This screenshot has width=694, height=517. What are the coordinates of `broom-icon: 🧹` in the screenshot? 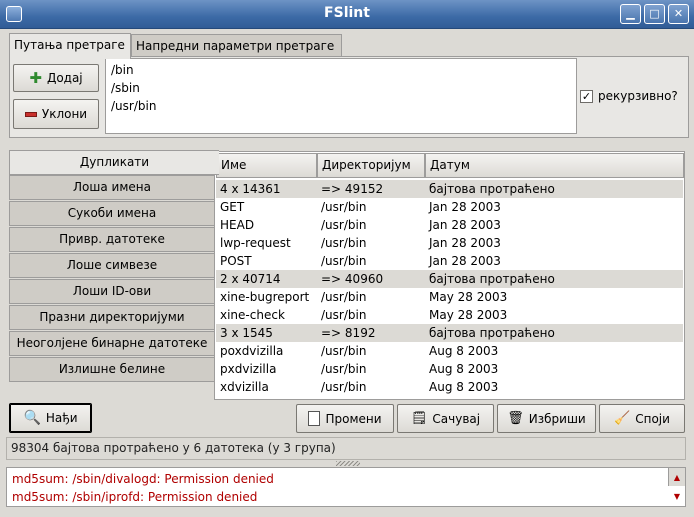 It's located at (622, 418).